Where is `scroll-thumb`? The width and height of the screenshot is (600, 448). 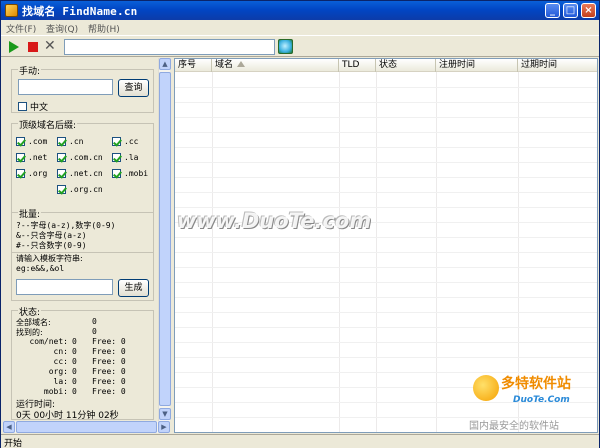 scroll-thumb is located at coordinates (165, 239).